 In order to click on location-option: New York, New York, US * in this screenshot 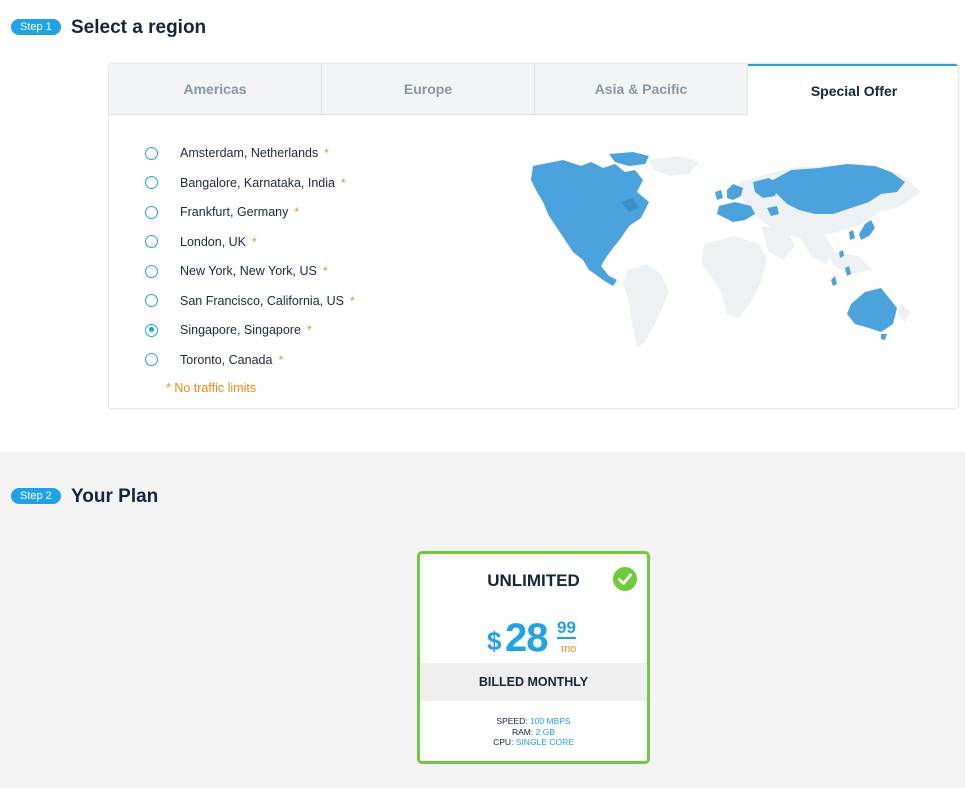, I will do `click(236, 271)`.